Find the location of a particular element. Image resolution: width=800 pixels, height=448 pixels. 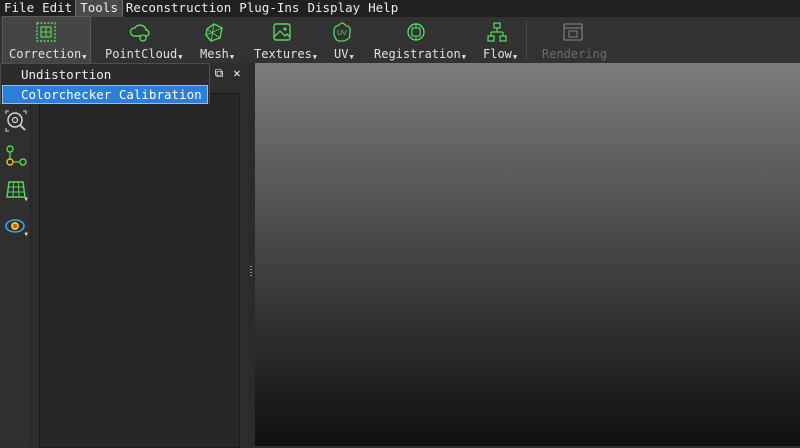

rendering-icon is located at coordinates (573, 32).